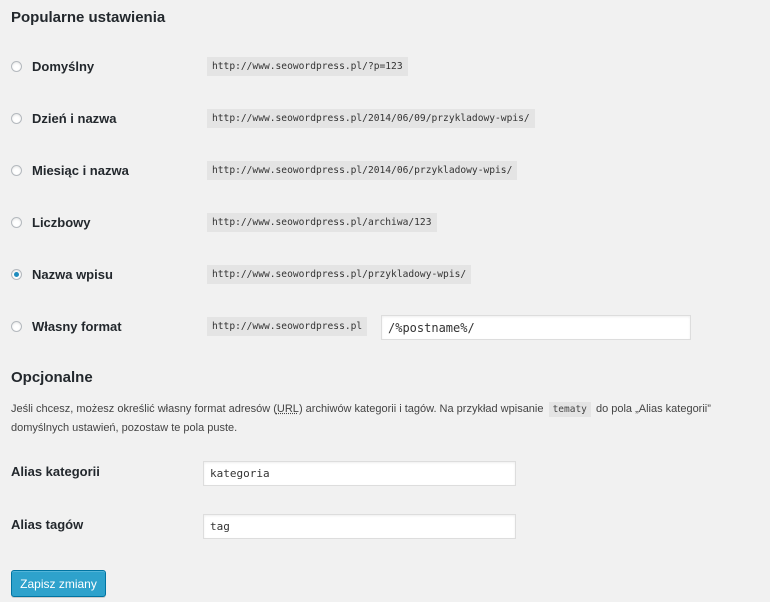 The height and width of the screenshot is (602, 770). I want to click on permalink-option-custom: Własny format http://www.seowordpress.pl, so click(189, 326).